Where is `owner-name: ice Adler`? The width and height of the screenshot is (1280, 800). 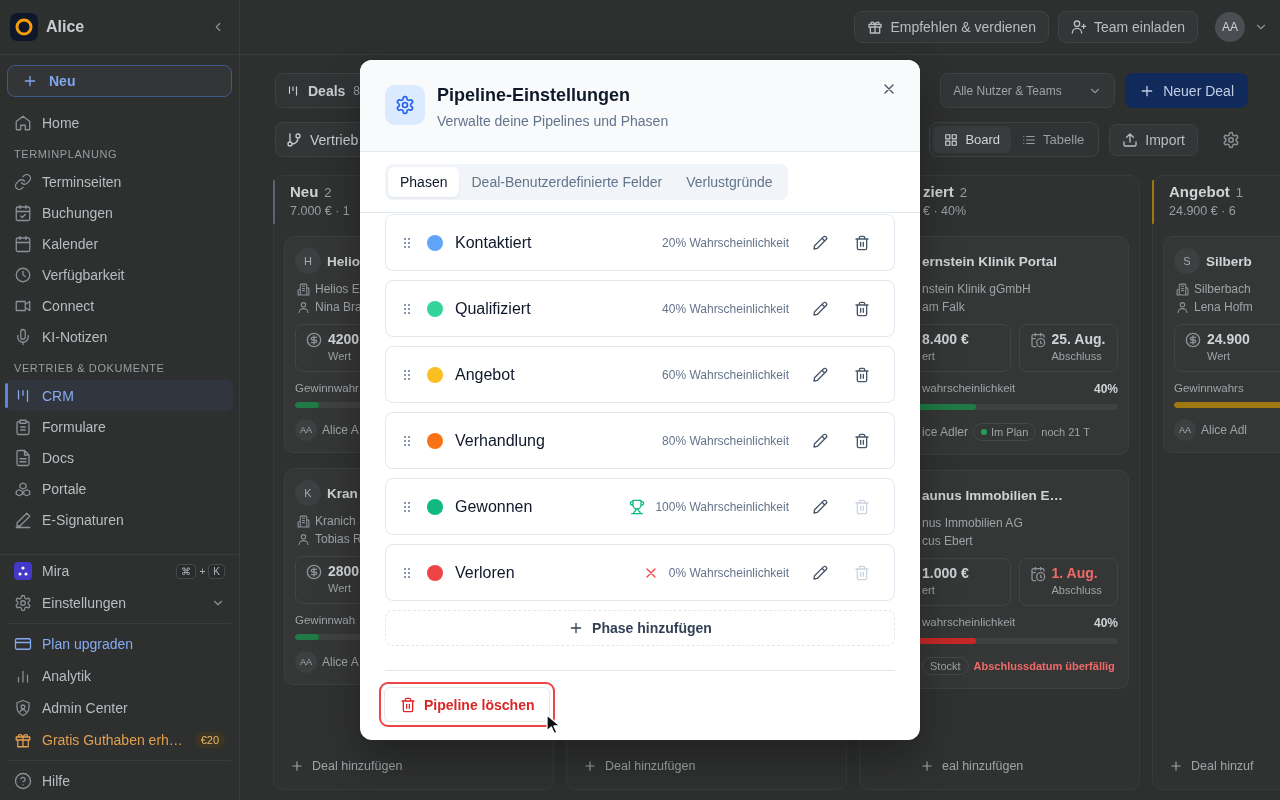
owner-name: ice Adler is located at coordinates (945, 432).